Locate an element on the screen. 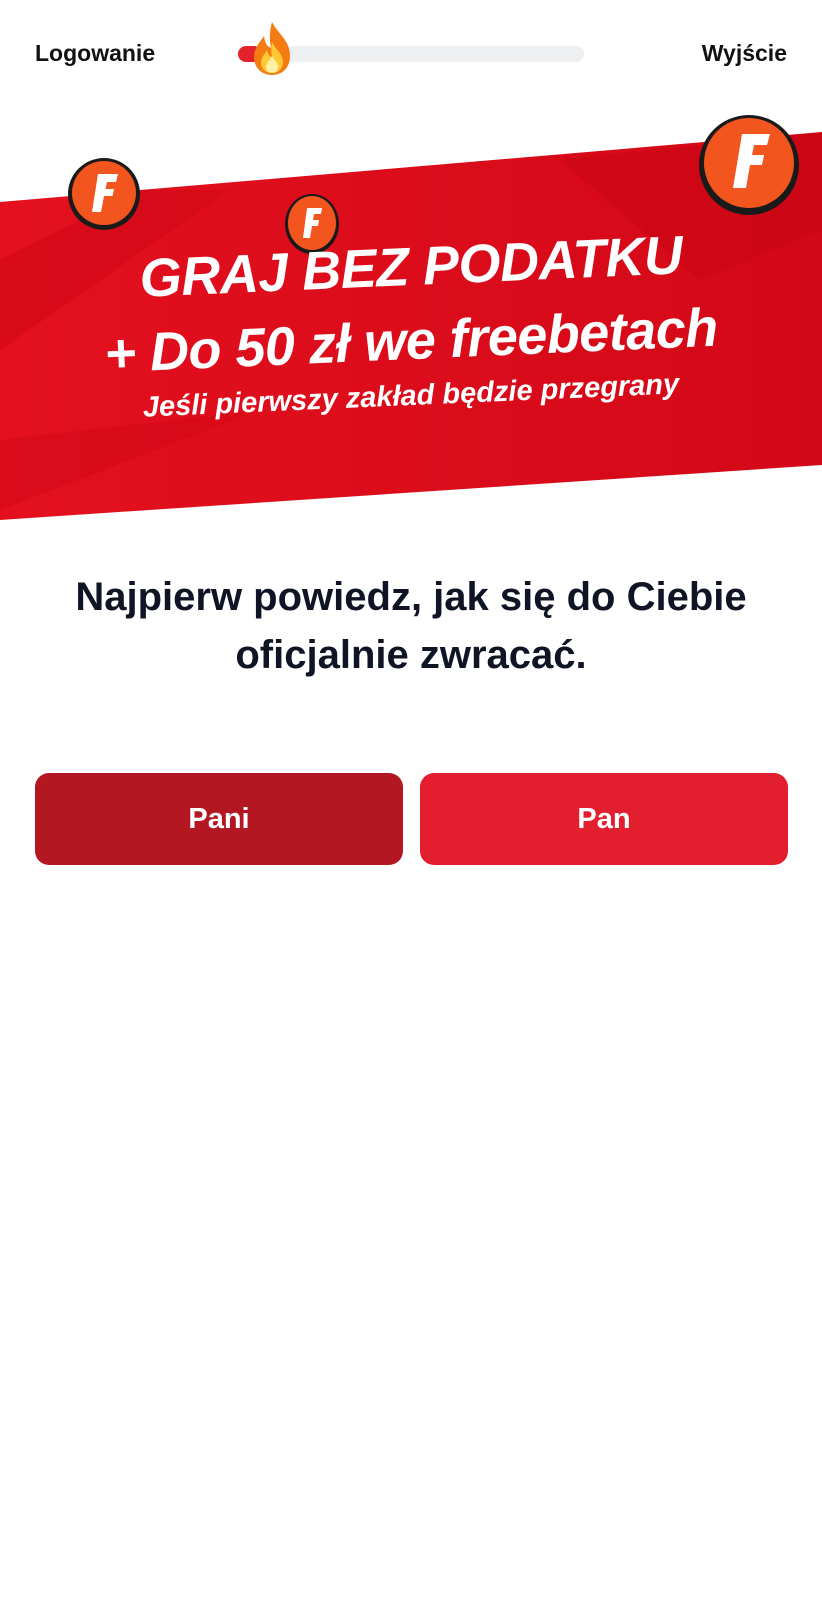 The image size is (822, 1600). pani-button: Pani is located at coordinates (219, 819).